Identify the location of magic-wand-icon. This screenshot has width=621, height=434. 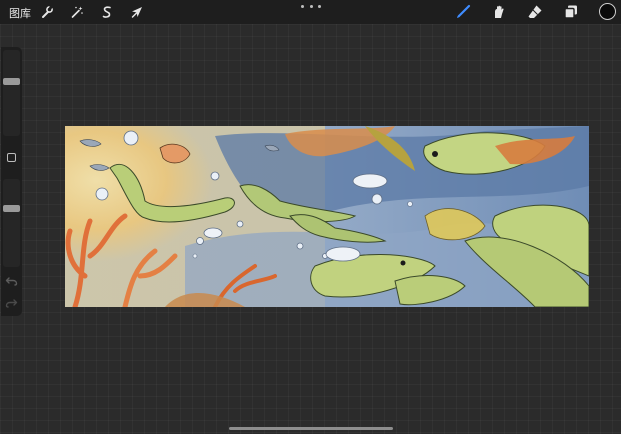
(77, 12).